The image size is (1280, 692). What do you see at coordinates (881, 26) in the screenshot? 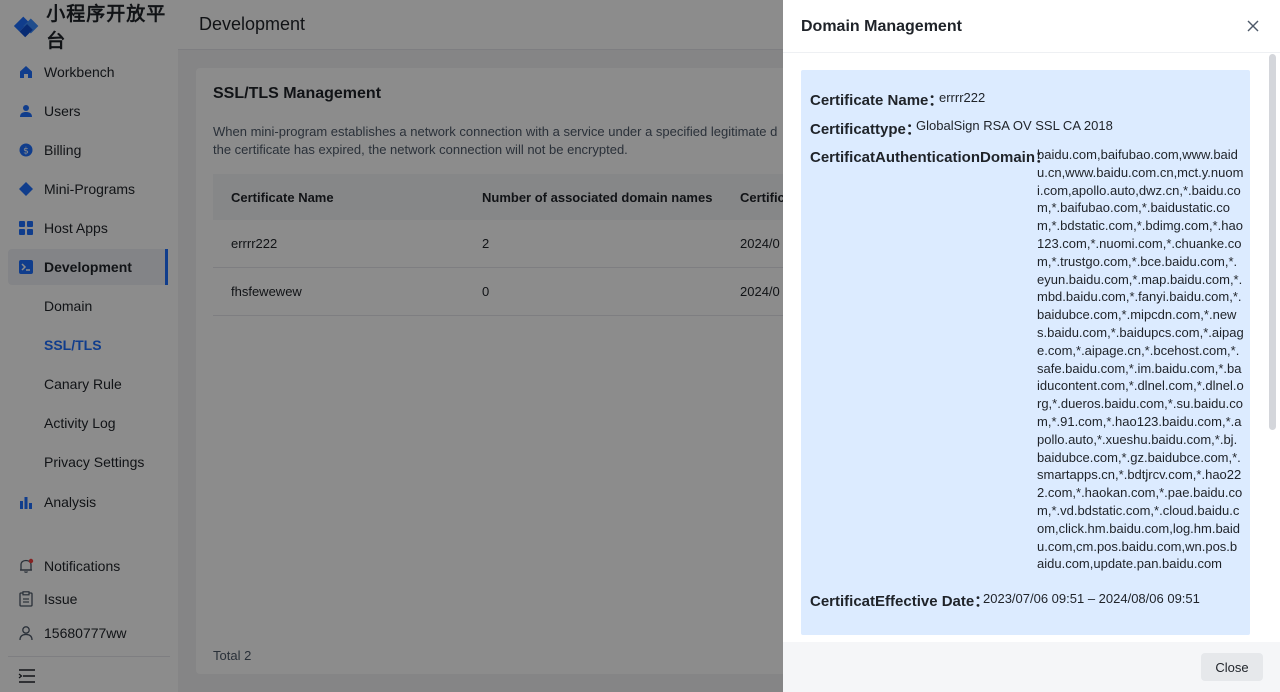
I see `drawer-title: Domain Management` at bounding box center [881, 26].